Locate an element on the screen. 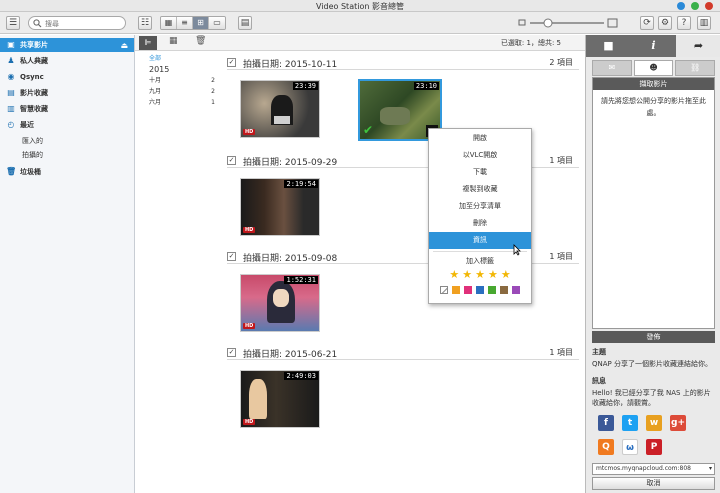 This screenshot has width=720, height=493. list-view-icon: ≡ is located at coordinates (185, 23).